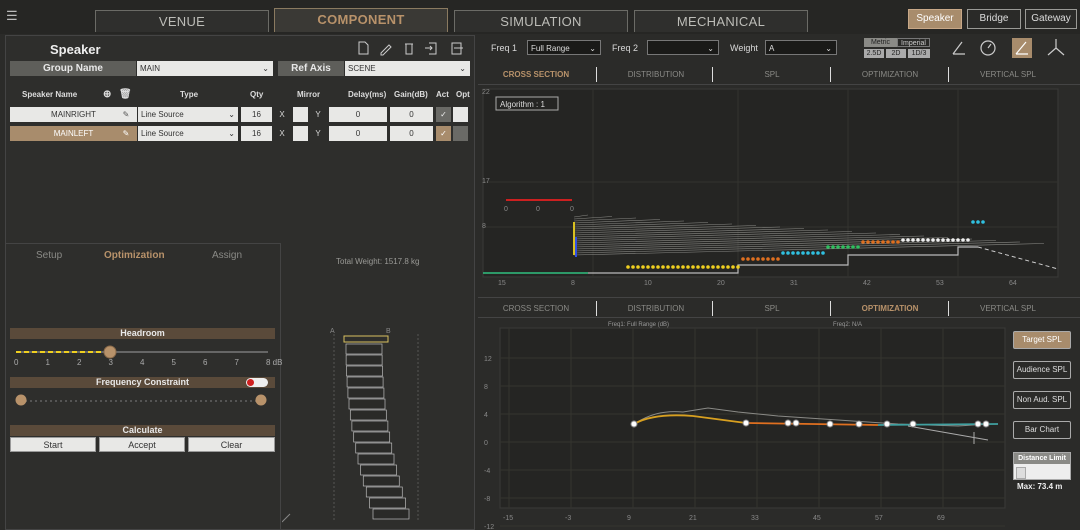  What do you see at coordinates (457, 48) in the screenshot?
I see `export-icon` at bounding box center [457, 48].